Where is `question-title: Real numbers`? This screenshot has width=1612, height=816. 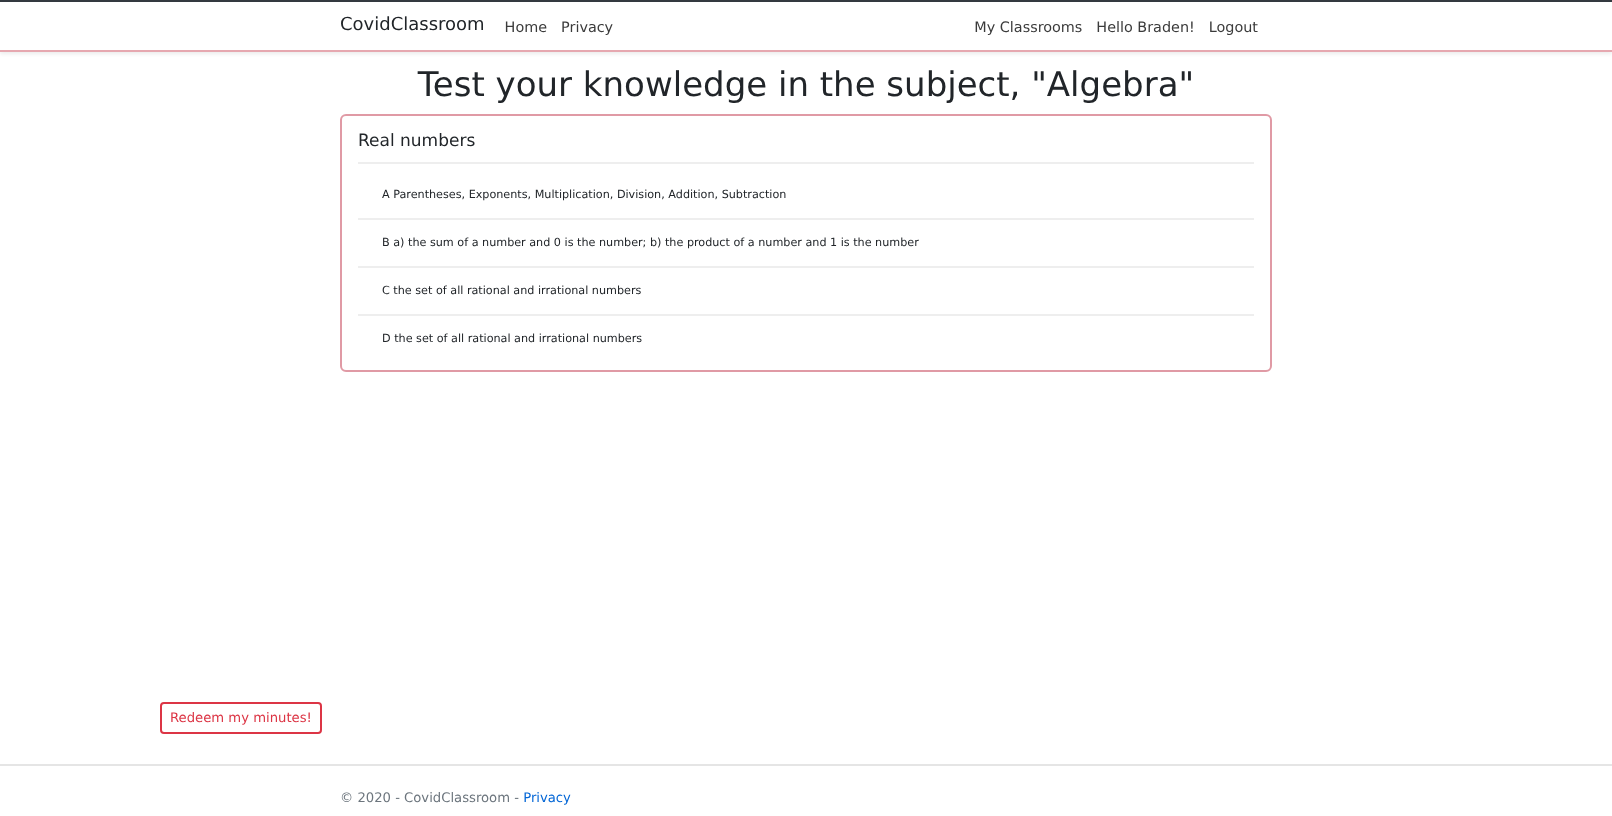 question-title: Real numbers is located at coordinates (806, 148).